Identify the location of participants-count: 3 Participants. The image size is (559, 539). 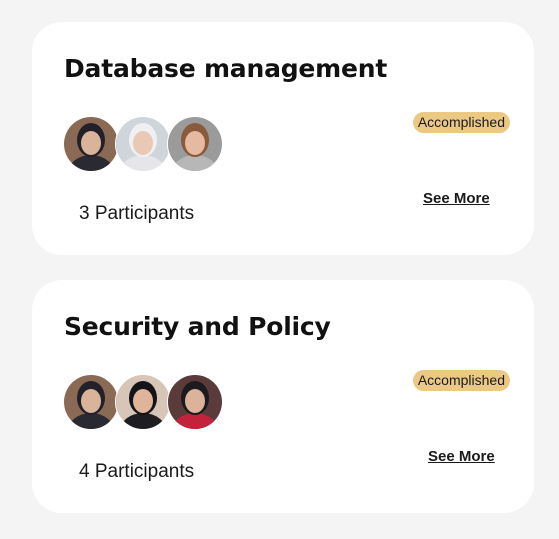
(137, 213).